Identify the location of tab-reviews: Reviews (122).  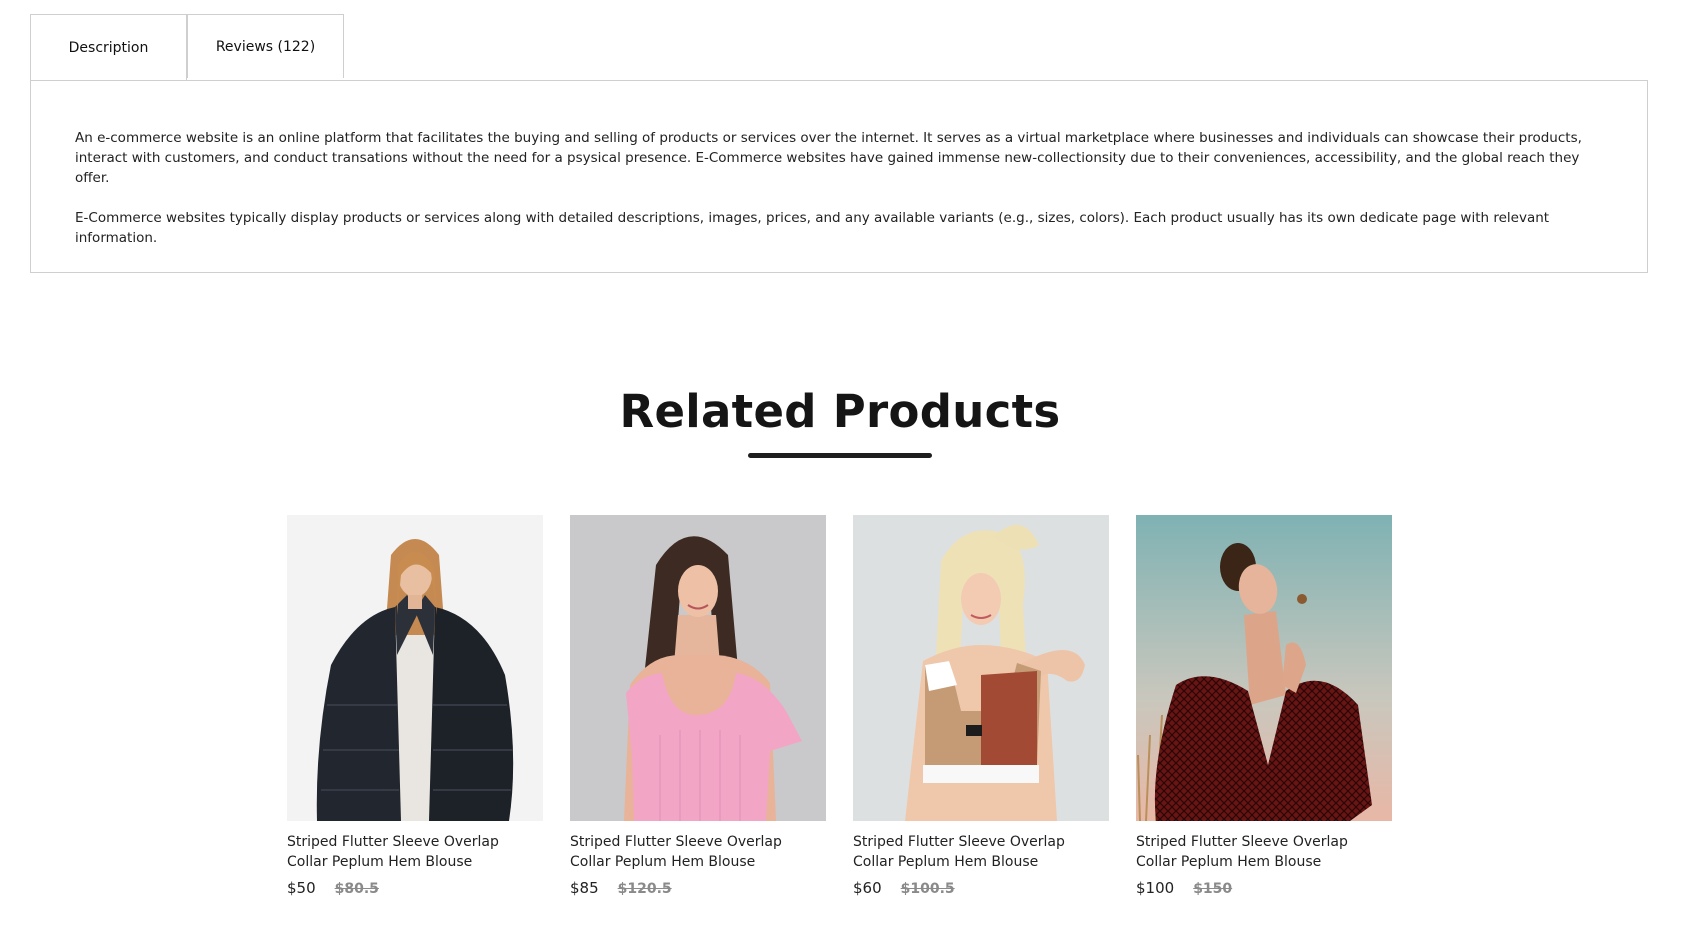
(265, 46).